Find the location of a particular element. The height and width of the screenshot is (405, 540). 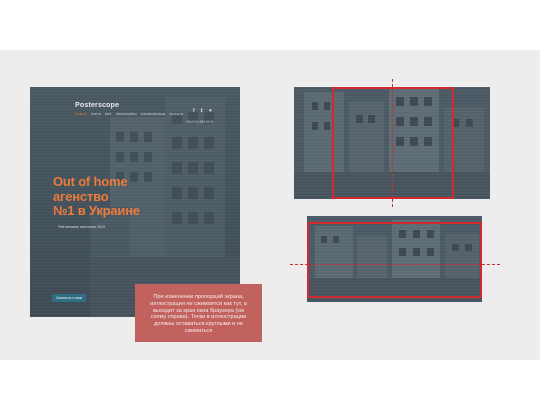

mockup-nav-item: Блог is located at coordinates (108, 114).